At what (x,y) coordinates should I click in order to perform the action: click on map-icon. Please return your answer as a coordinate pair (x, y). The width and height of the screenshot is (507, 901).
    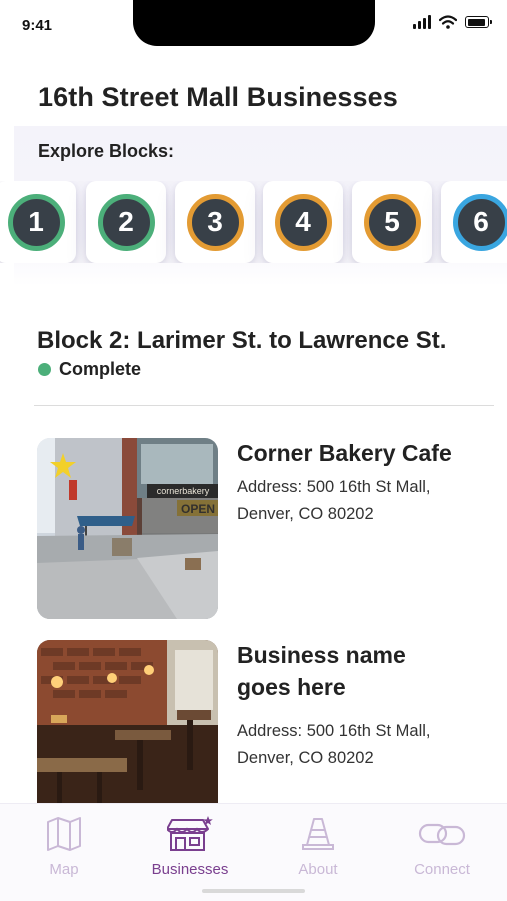
    Looking at the image, I should click on (64, 834).